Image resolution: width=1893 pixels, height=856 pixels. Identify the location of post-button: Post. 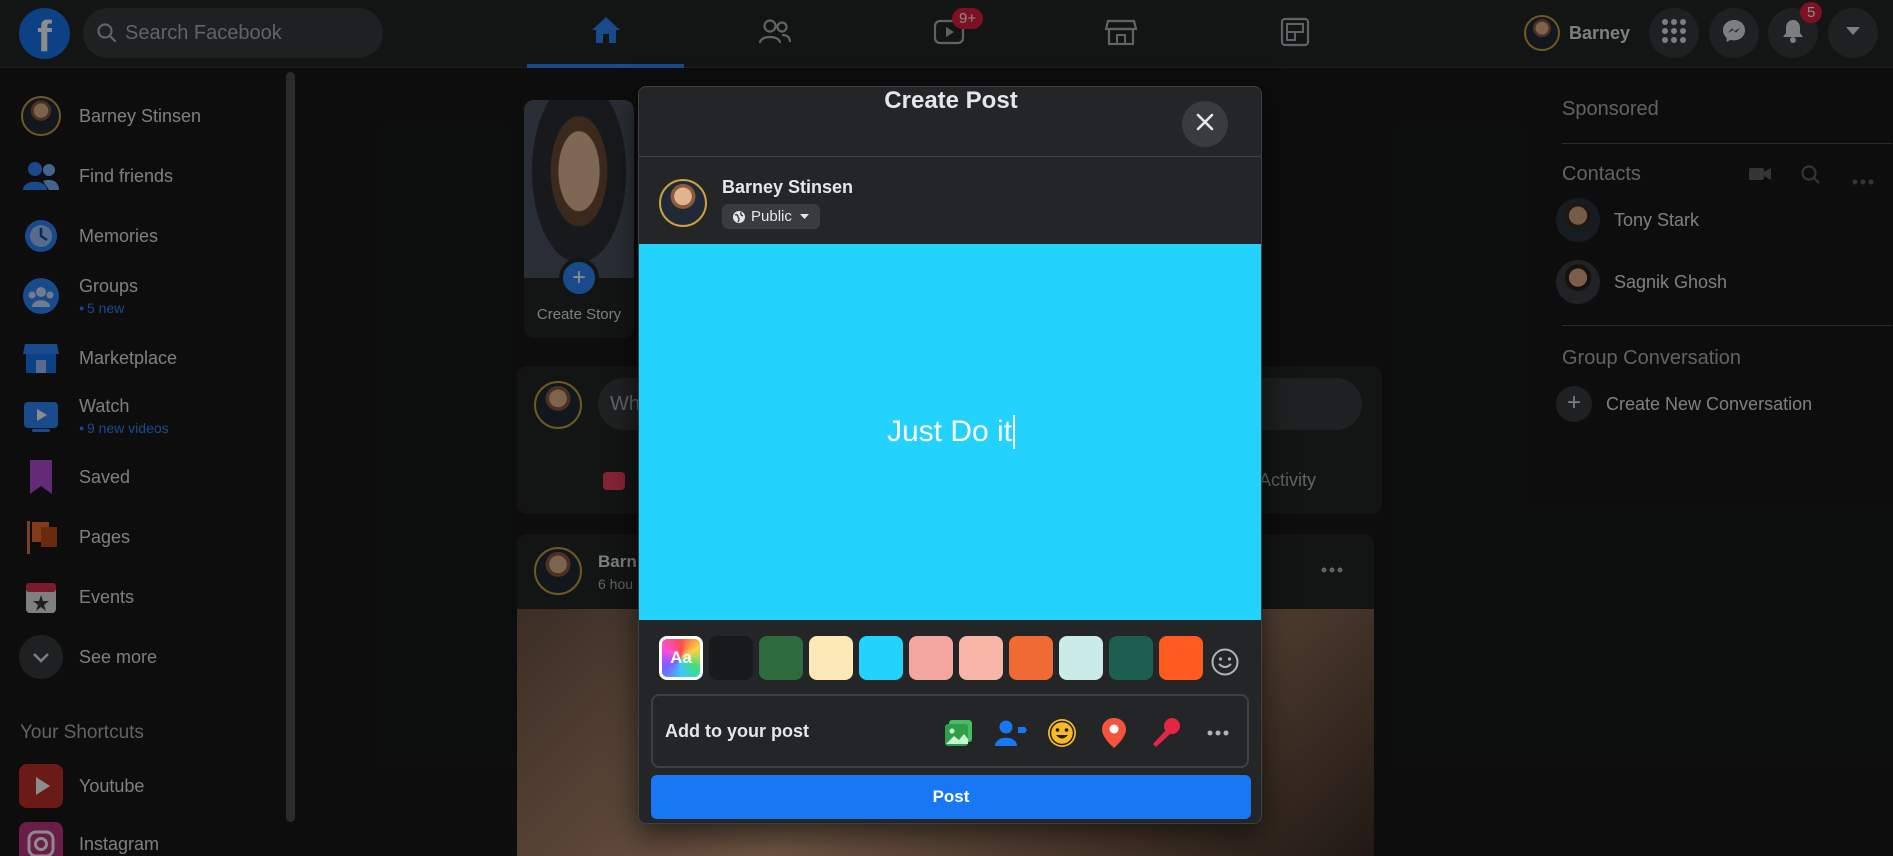
(951, 797).